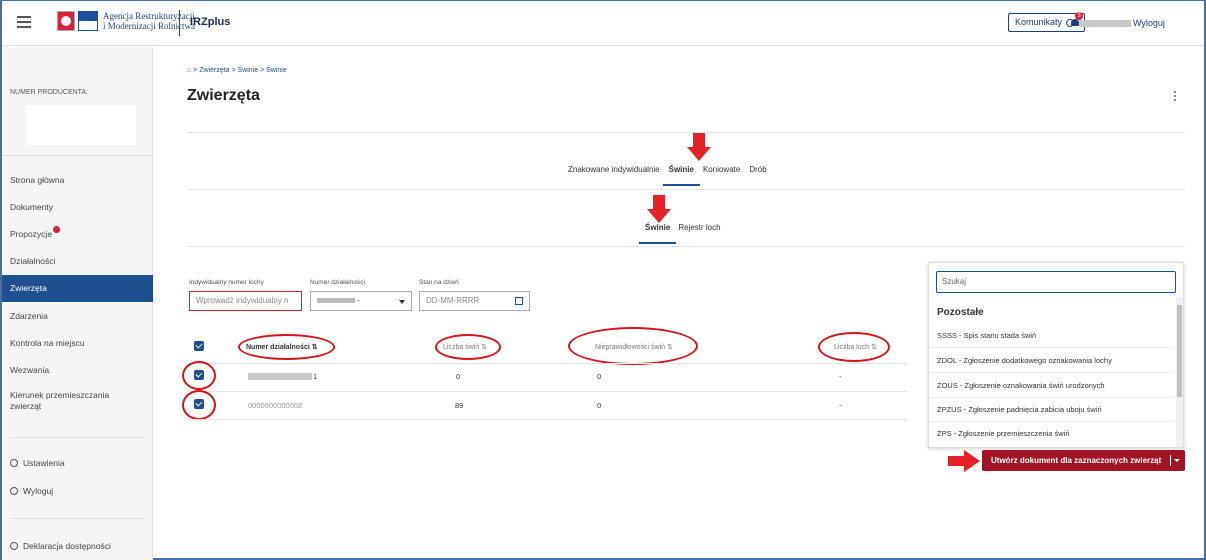 The height and width of the screenshot is (560, 1206). What do you see at coordinates (459, 405) in the screenshot?
I see `cell-pig-count: 89` at bounding box center [459, 405].